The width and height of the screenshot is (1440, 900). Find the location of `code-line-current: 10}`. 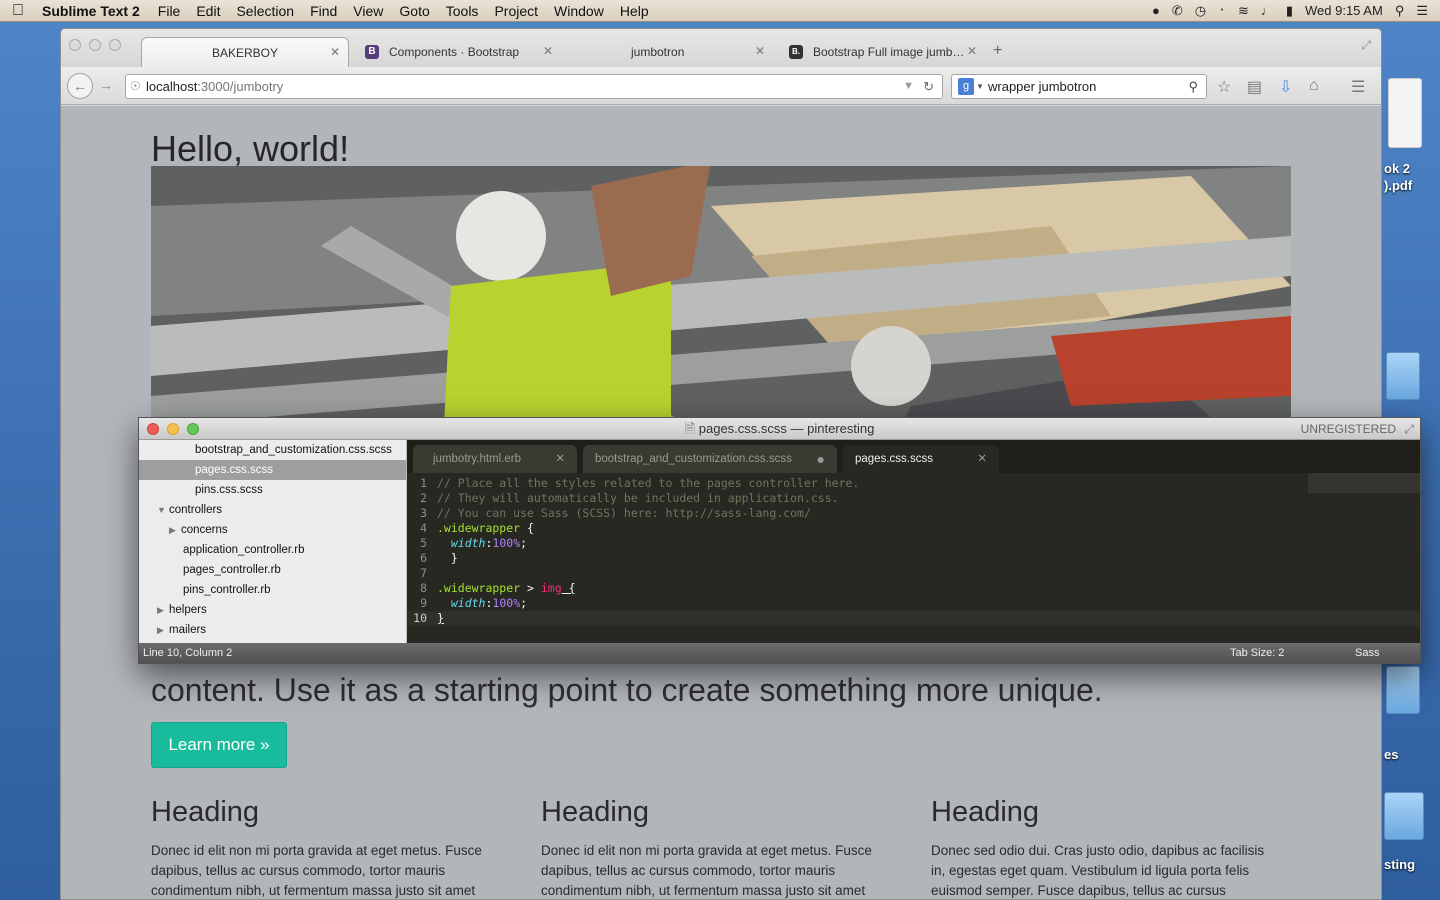

code-line-current: 10} is located at coordinates (913, 618).